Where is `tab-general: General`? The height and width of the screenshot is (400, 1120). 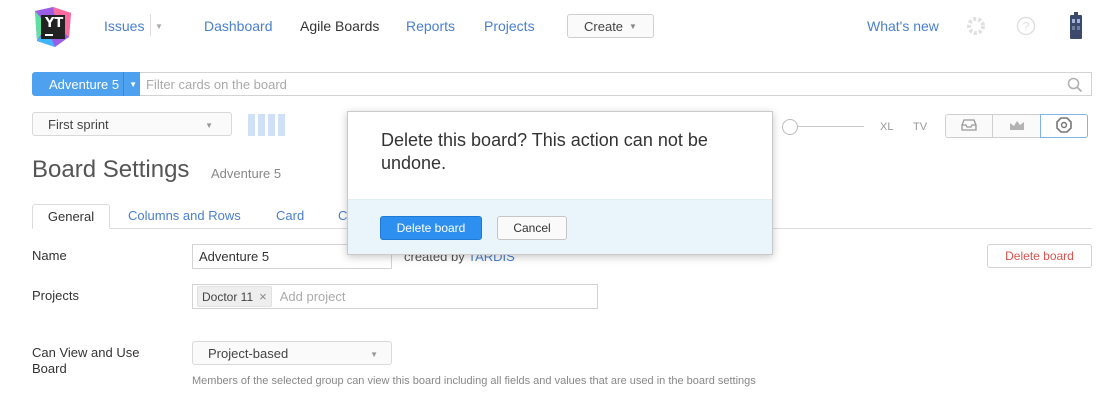 tab-general: General is located at coordinates (71, 216).